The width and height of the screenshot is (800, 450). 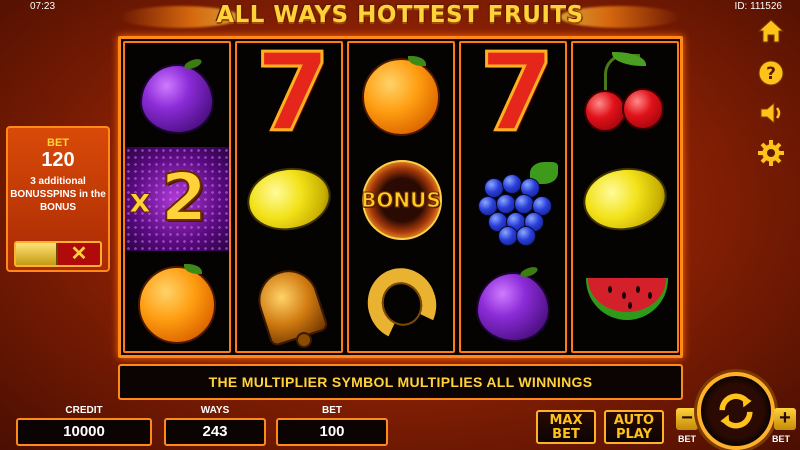 I want to click on reel-2: 7, so click(x=289, y=193).